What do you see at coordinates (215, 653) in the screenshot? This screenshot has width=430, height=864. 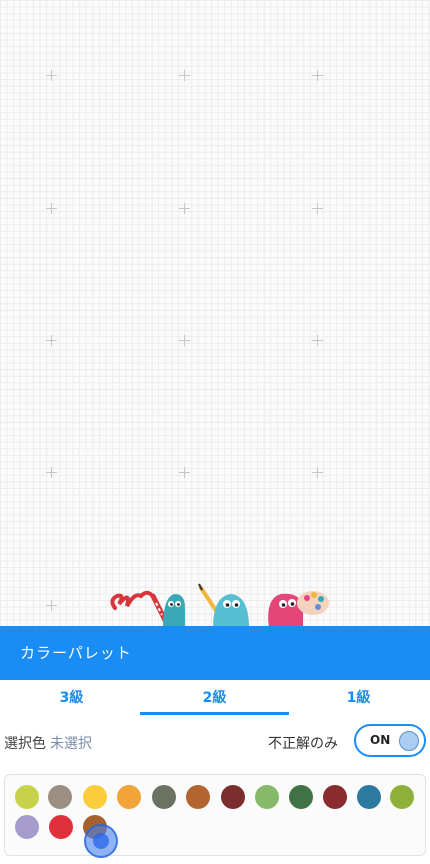 I see `palette-header: カラーパレット` at bounding box center [215, 653].